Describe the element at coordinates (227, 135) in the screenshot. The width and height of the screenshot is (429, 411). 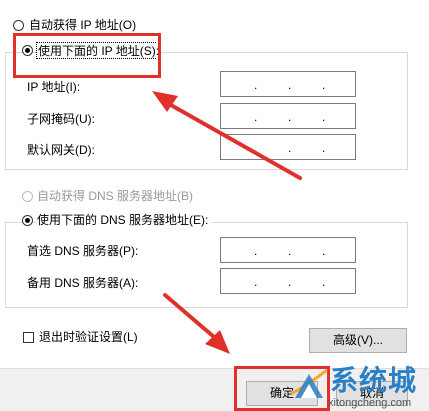
I see `arrow-to-ip-option` at that location.